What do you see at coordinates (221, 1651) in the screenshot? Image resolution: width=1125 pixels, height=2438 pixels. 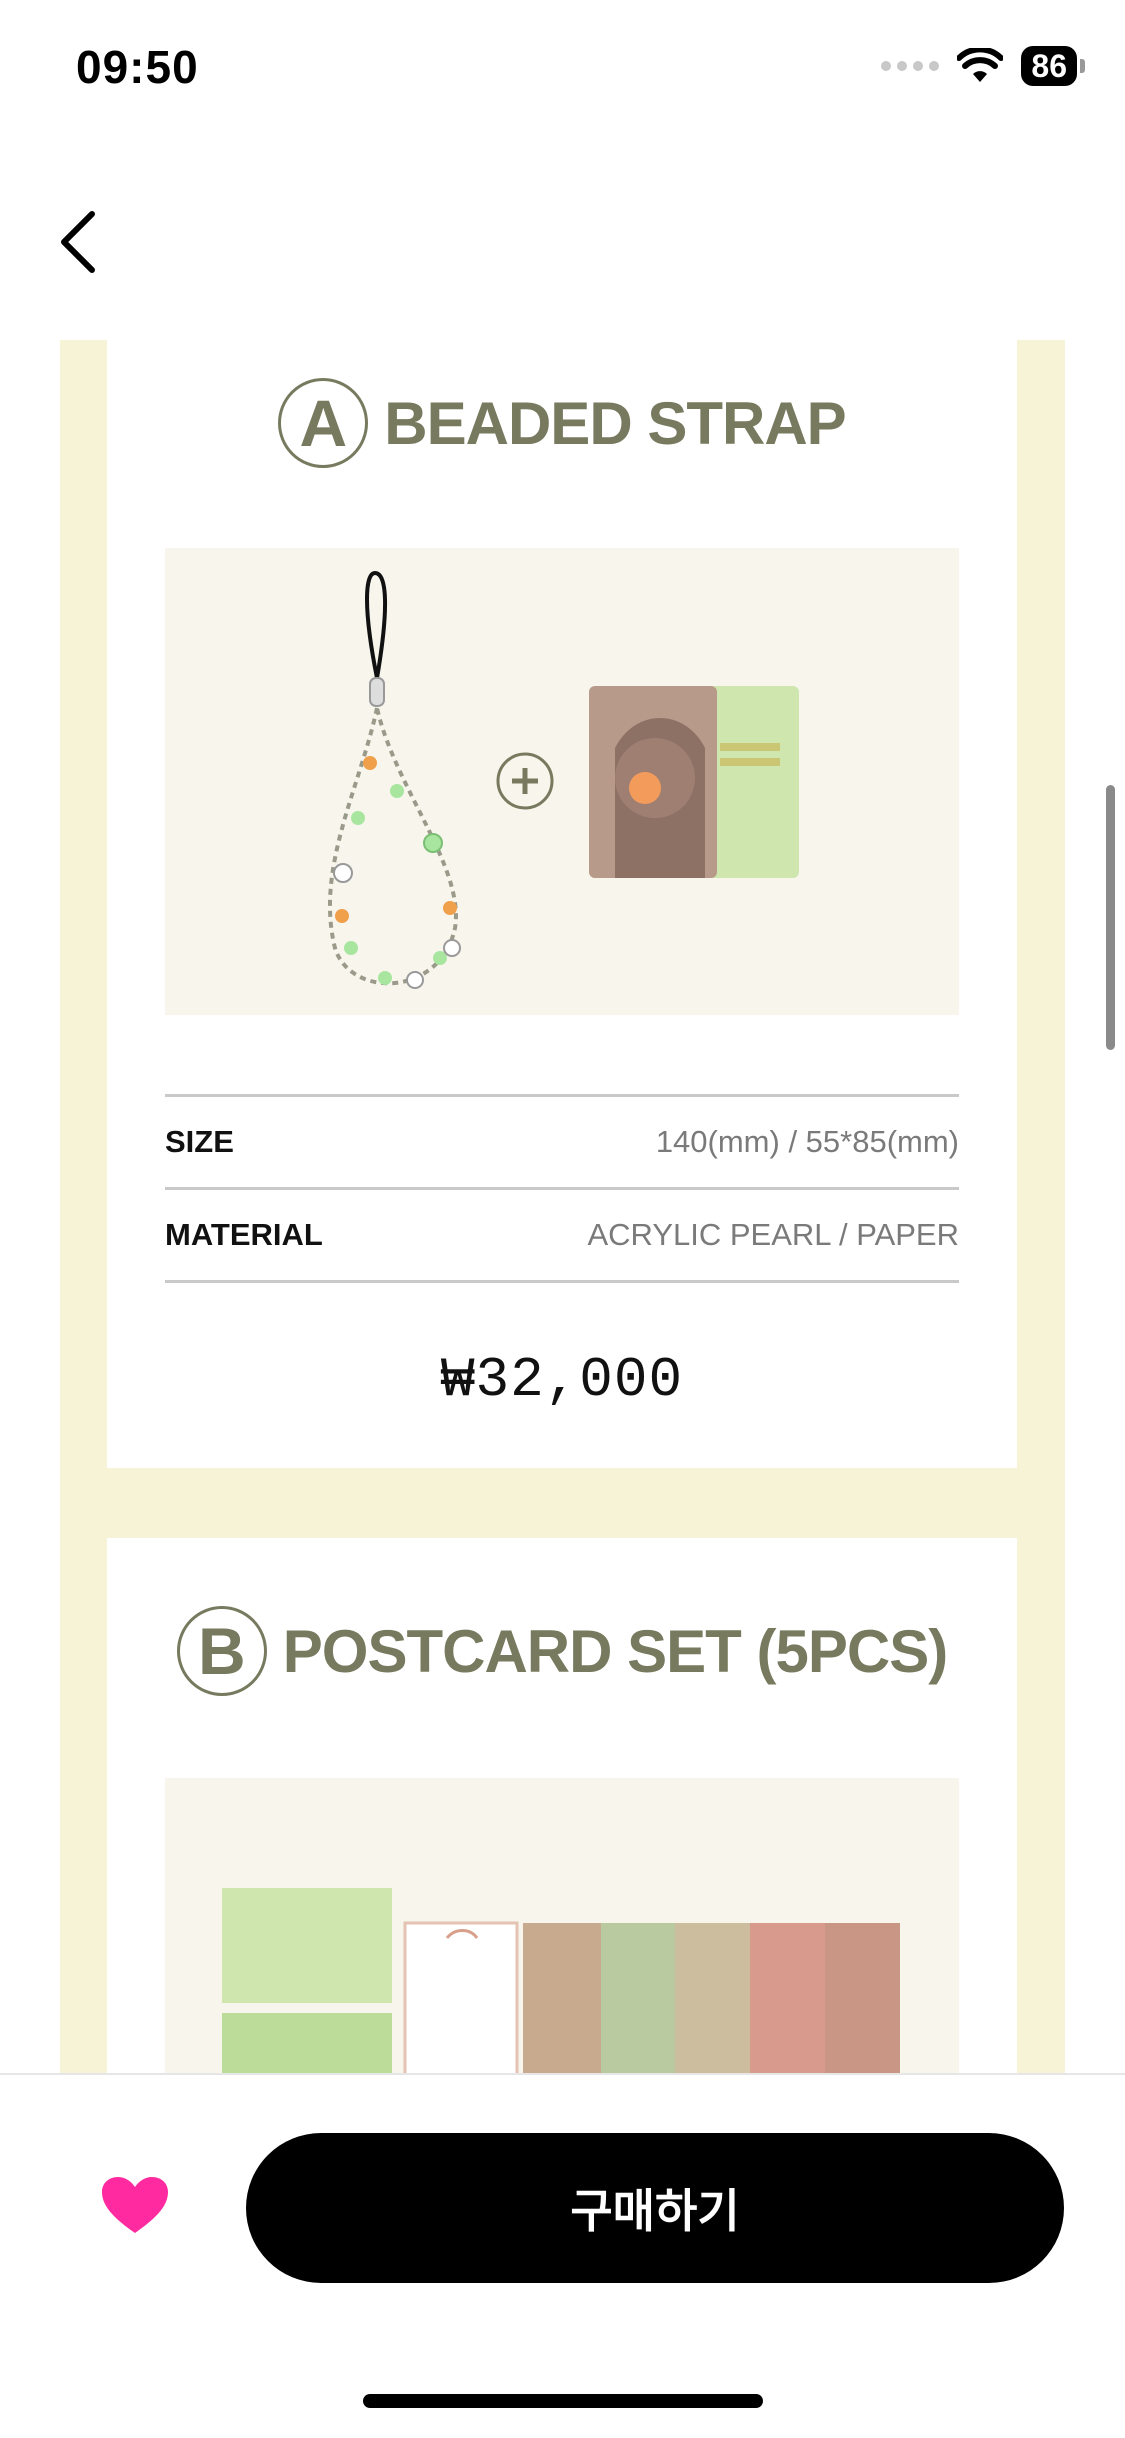 I see `section-letter-badge: B` at bounding box center [221, 1651].